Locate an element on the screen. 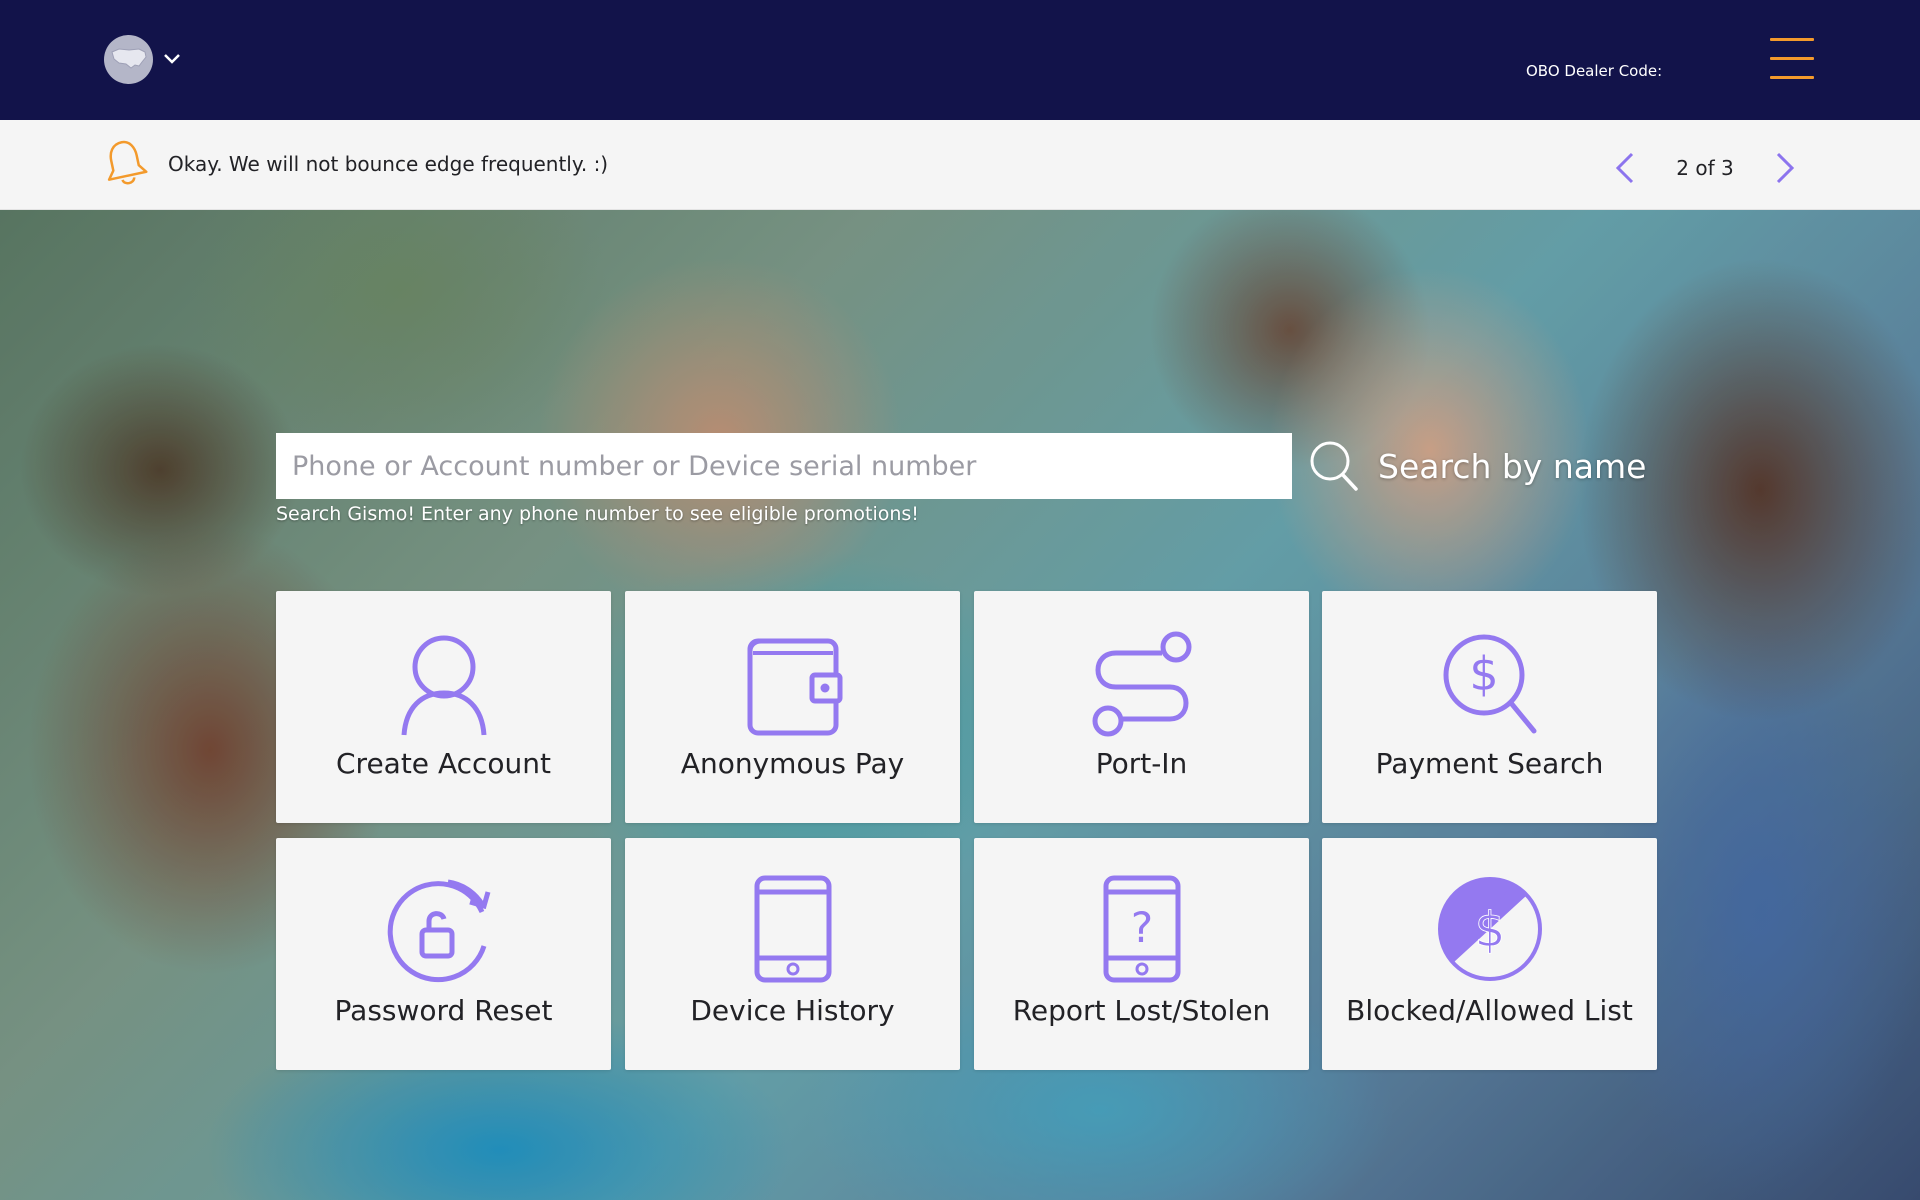 This screenshot has width=1920, height=1200. tile-report-lost-stolen: ? Report Lost/Stolen is located at coordinates (1141, 954).